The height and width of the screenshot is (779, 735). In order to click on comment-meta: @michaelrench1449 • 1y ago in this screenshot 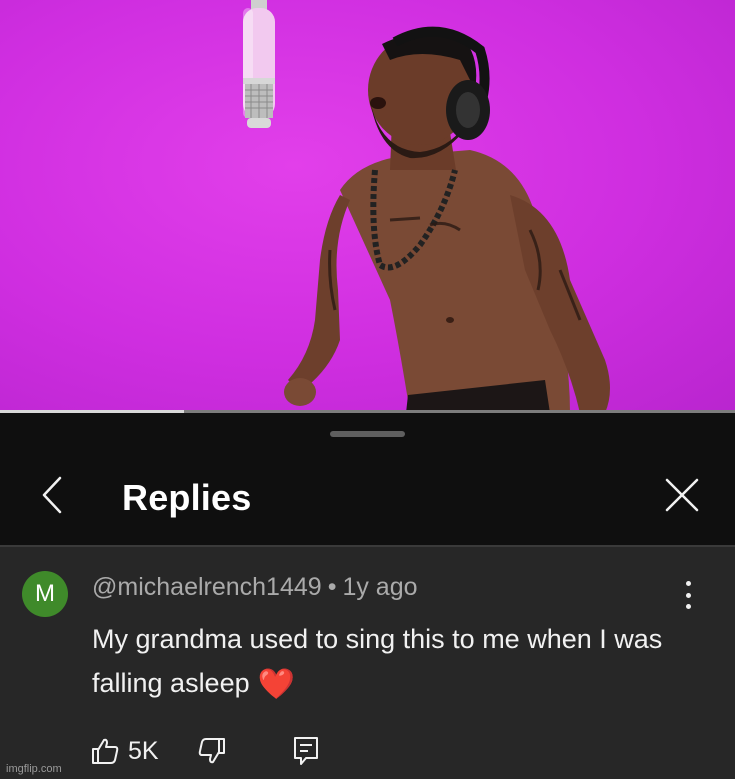, I will do `click(255, 587)`.